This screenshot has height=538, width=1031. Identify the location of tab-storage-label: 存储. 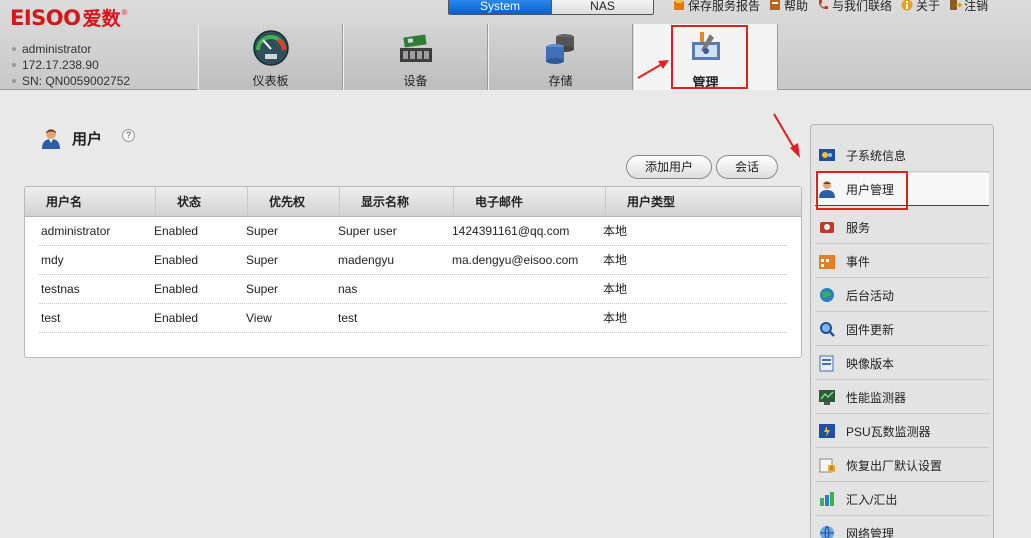
(560, 81).